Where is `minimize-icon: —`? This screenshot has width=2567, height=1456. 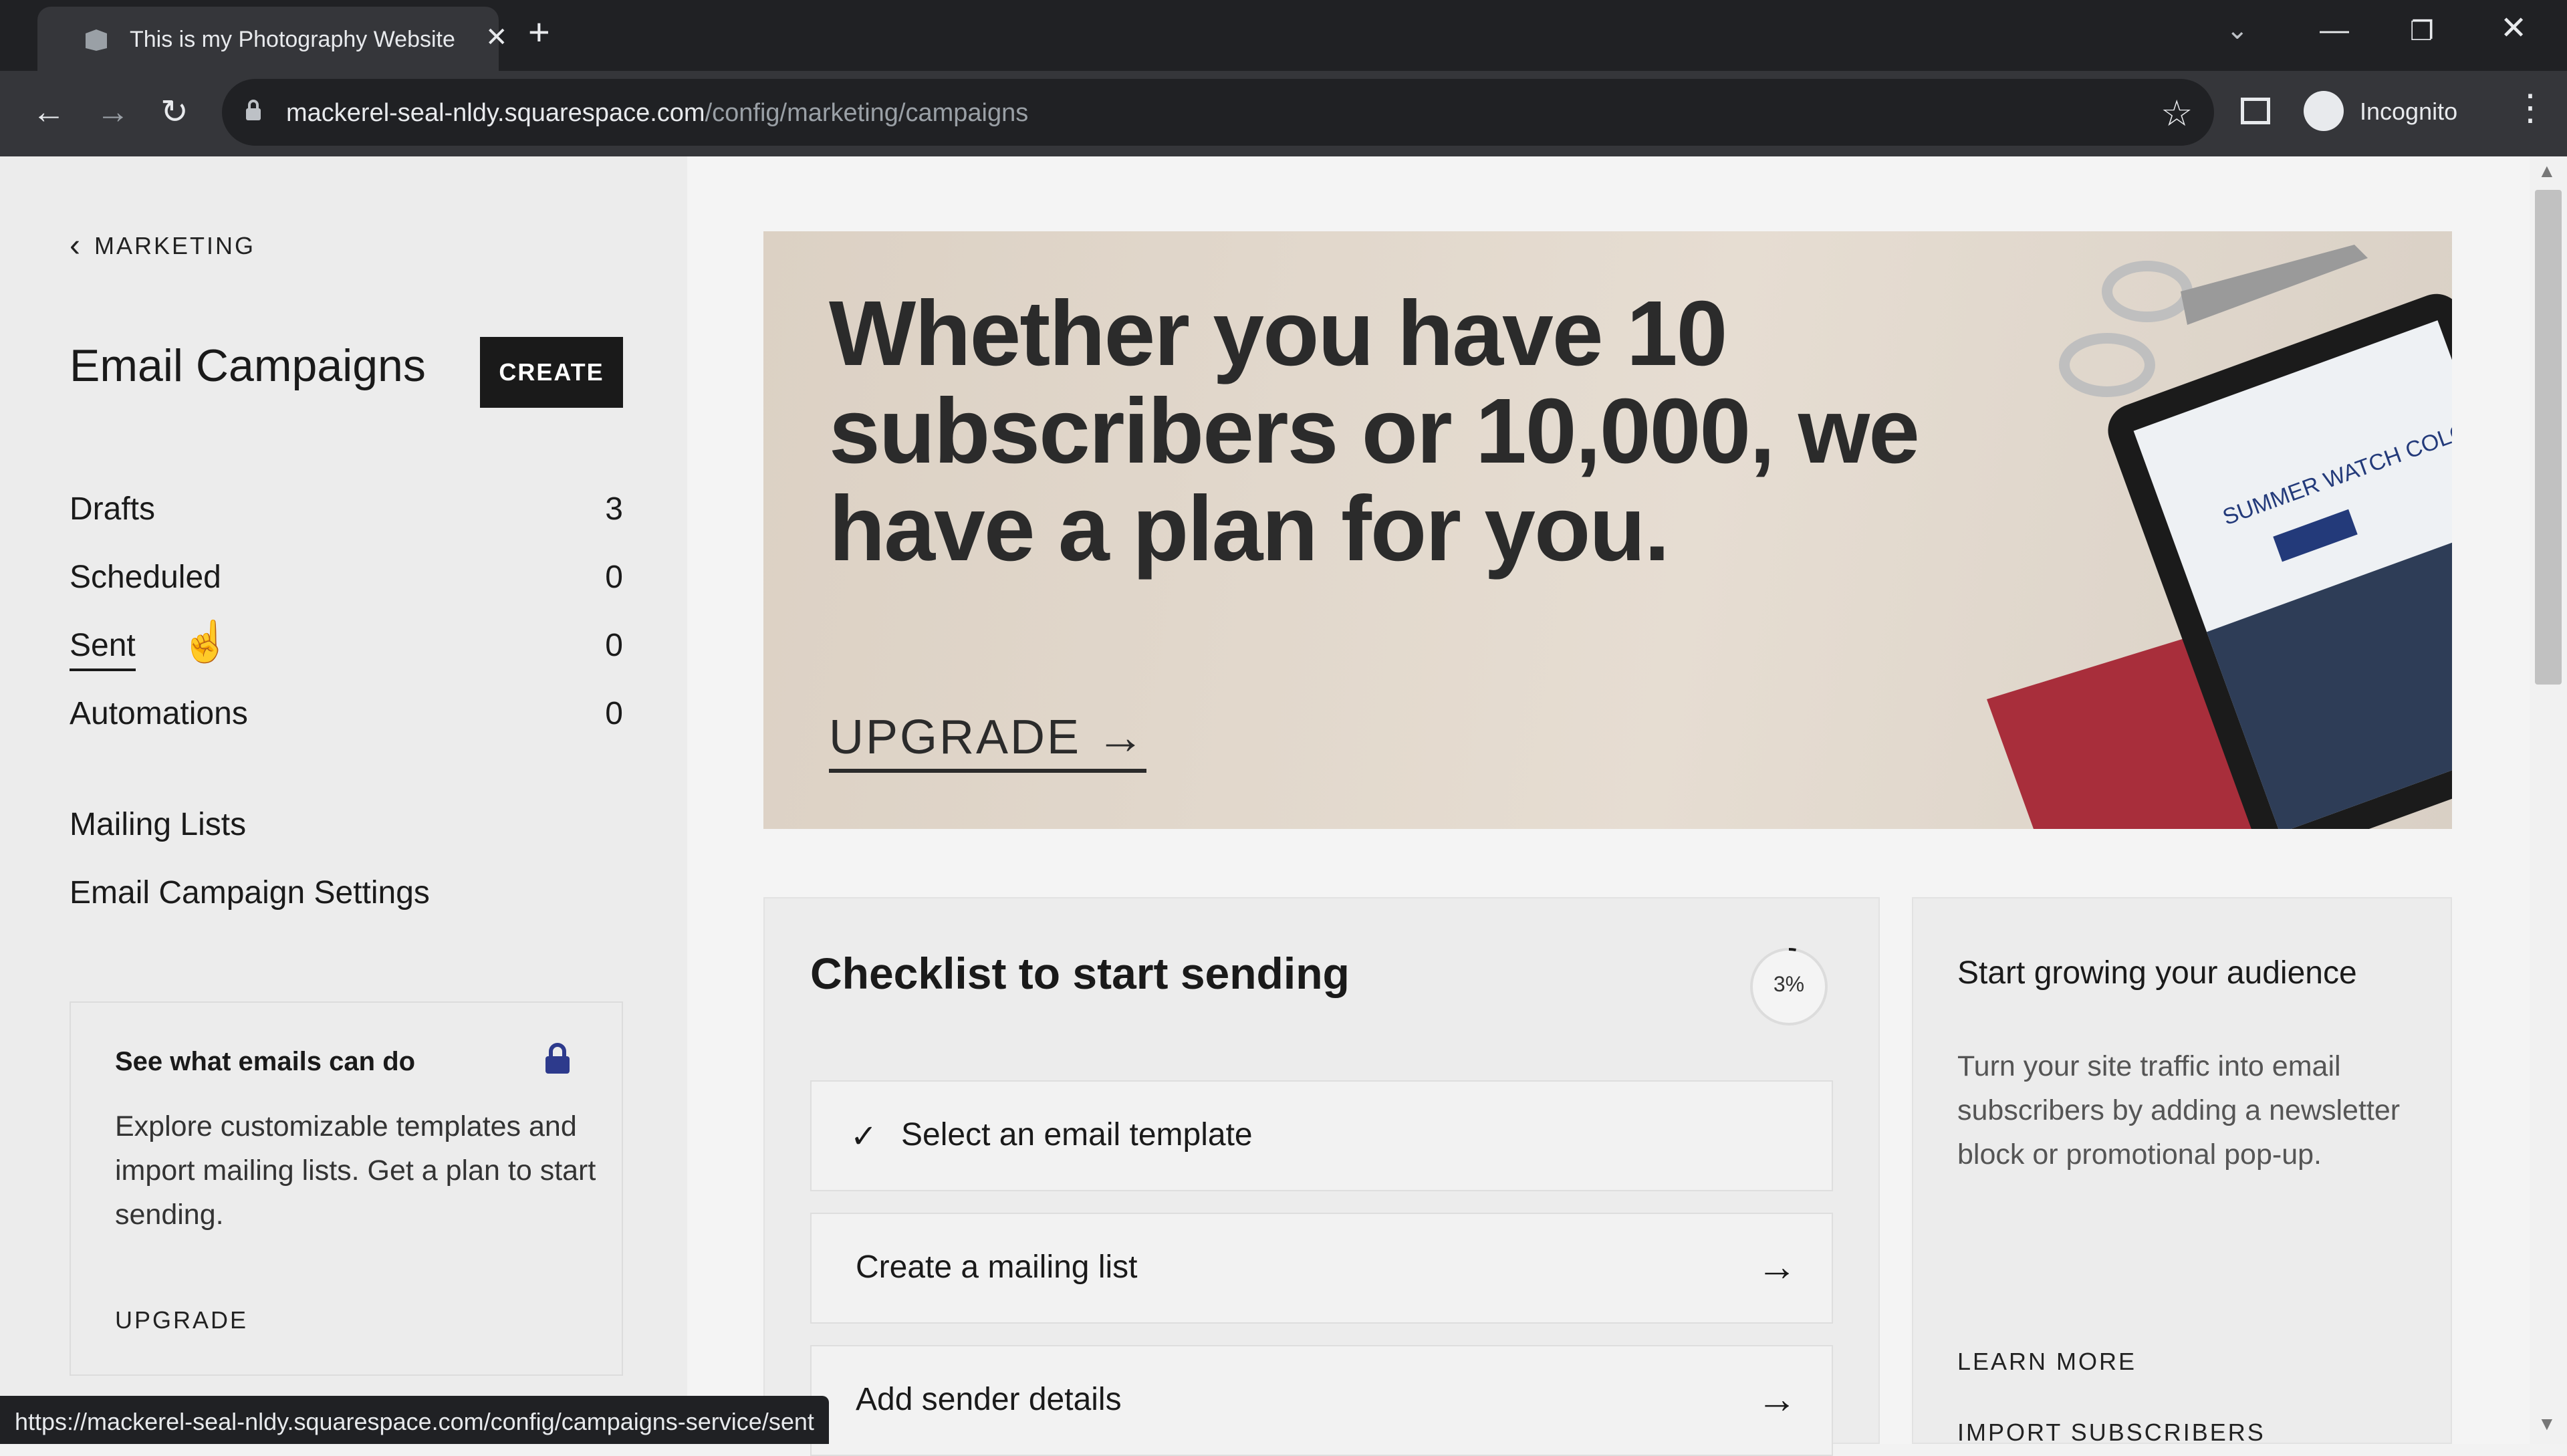 minimize-icon: — is located at coordinates (2334, 30).